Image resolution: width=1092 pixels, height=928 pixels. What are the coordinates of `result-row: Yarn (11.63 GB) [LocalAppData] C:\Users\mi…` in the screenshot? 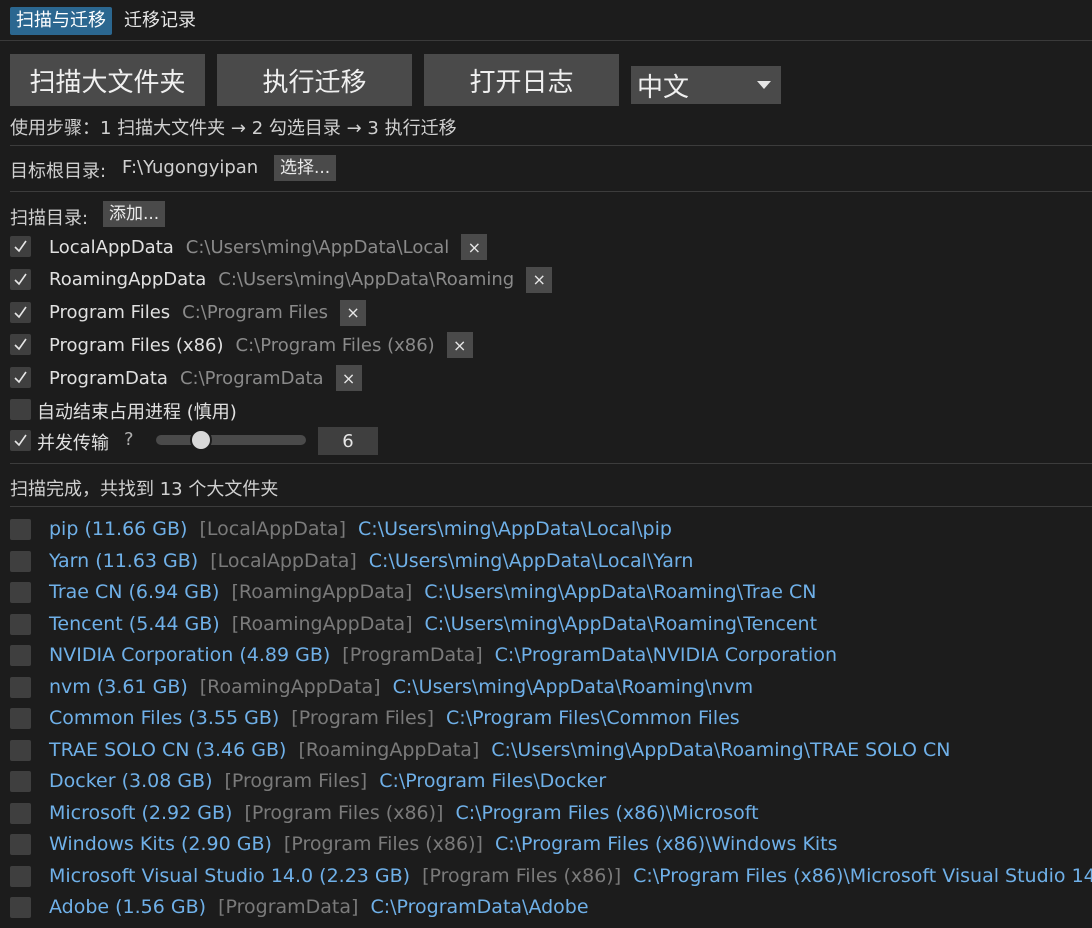 It's located at (371, 561).